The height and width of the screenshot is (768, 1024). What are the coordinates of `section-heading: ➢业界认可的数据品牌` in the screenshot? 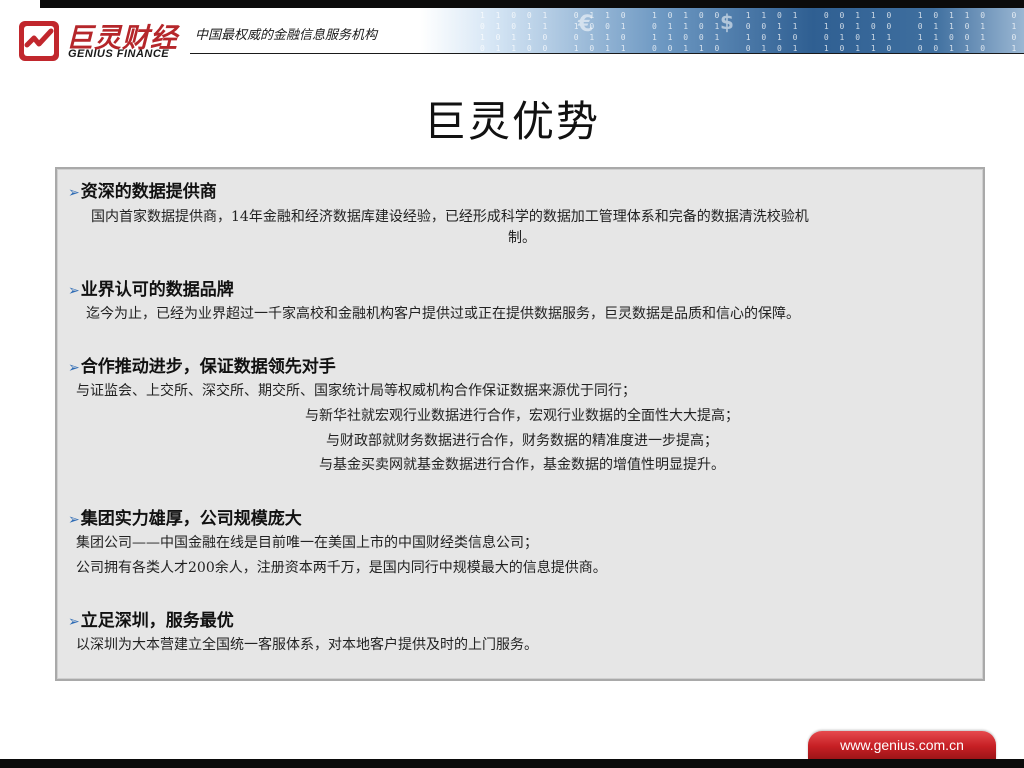 It's located at (151, 287).